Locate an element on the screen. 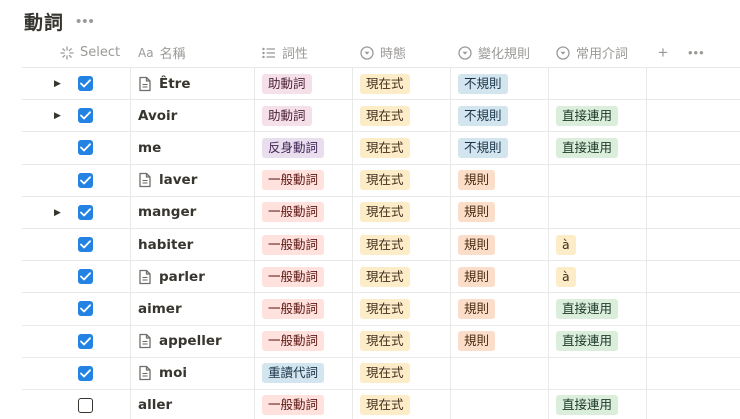 The width and height of the screenshot is (740, 419). table-row: ▶ Être 助動詞 現在式 不規則 is located at coordinates (381, 84).